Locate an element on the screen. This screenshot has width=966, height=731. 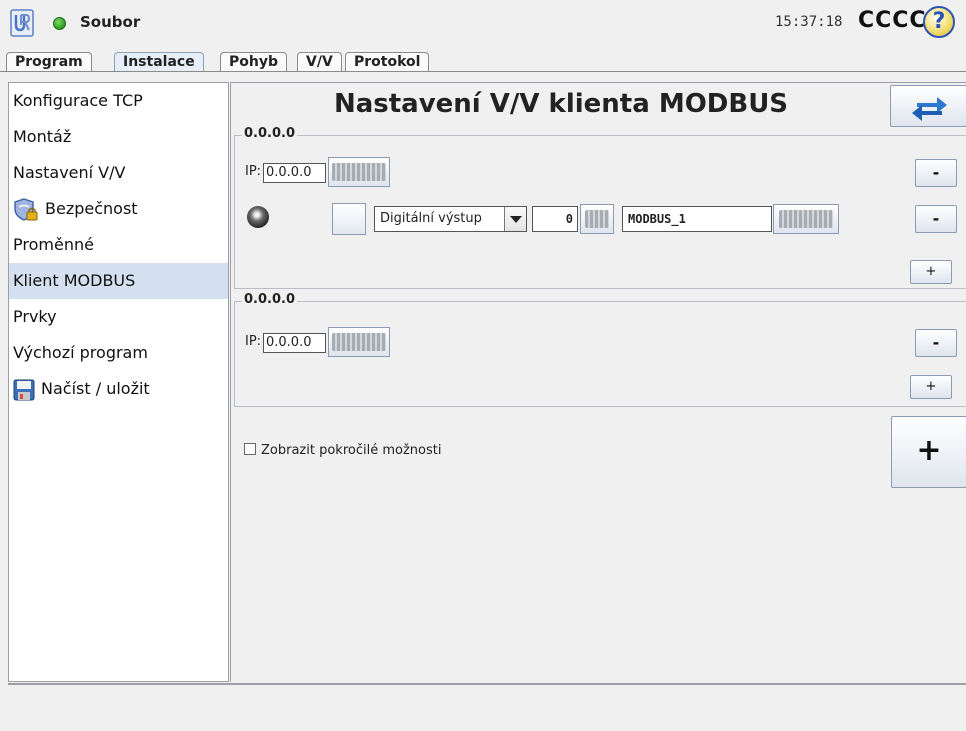
signal-type-value: Digitální výstup is located at coordinates (431, 218).